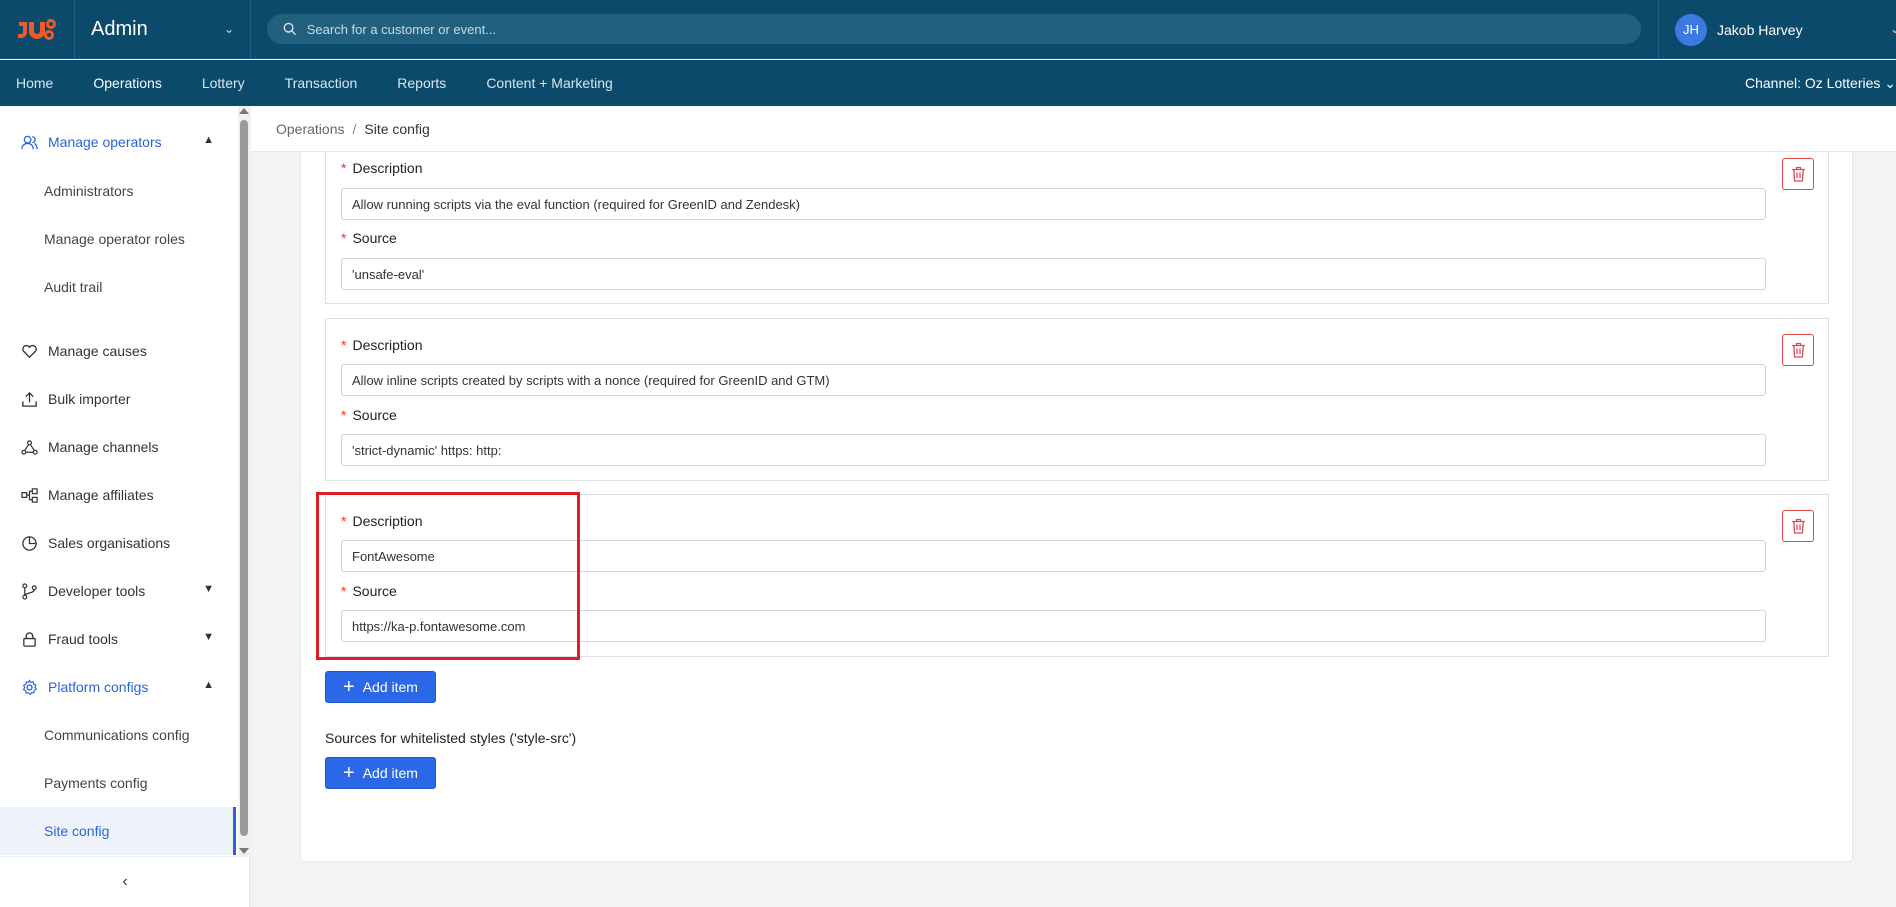 This screenshot has width=1896, height=907. I want to click on sidebar-item-label: Bulk importer, so click(89, 399).